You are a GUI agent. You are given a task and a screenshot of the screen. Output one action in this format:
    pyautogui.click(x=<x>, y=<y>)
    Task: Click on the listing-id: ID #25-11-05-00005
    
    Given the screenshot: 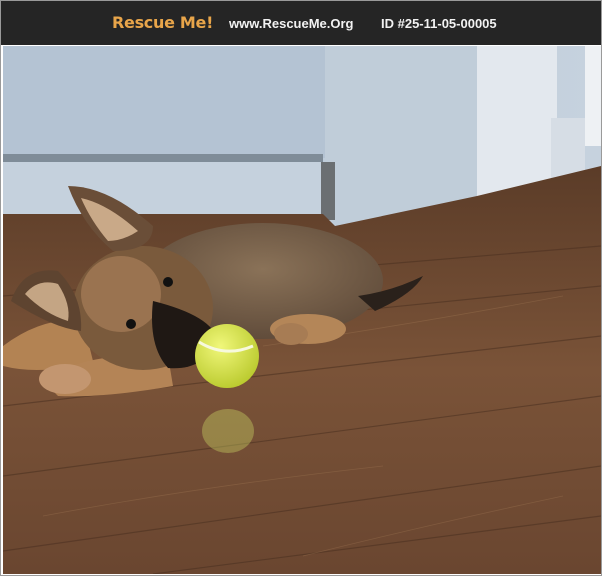 What is the action you would take?
    pyautogui.click(x=439, y=23)
    